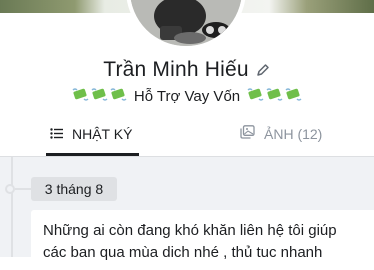 Image resolution: width=374 pixels, height=270 pixels. Describe the element at coordinates (12, 207) in the screenshot. I see `timeline-line` at that location.